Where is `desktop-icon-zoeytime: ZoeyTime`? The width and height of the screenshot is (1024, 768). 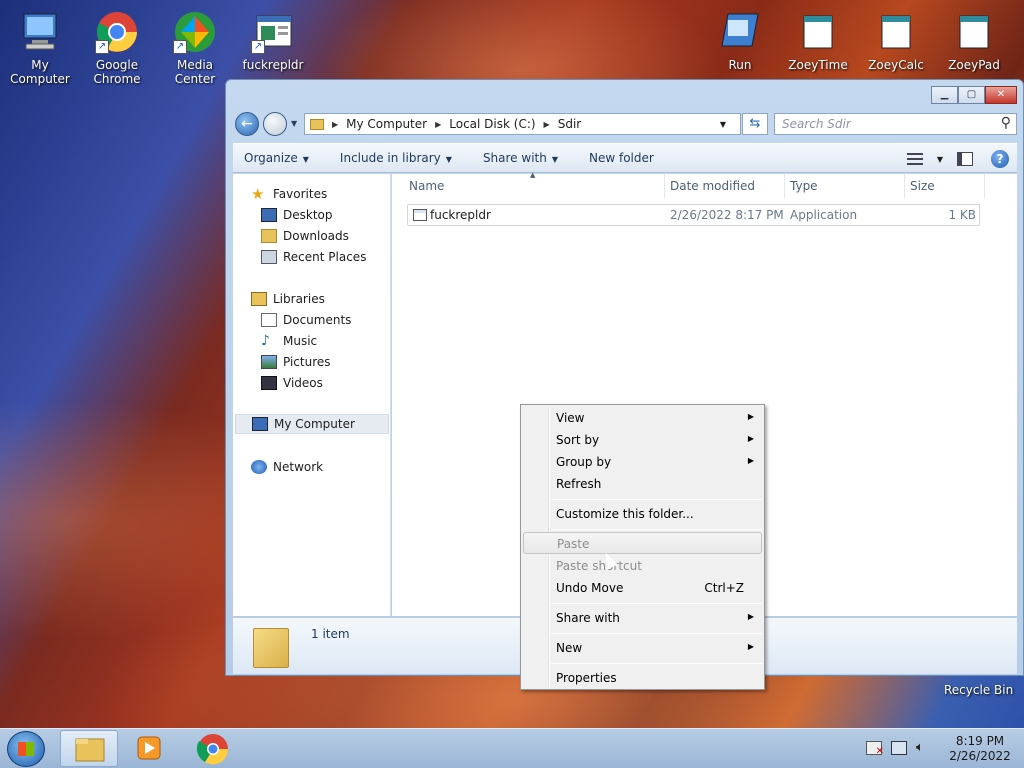 desktop-icon-zoeytime: ZoeyTime is located at coordinates (818, 37).